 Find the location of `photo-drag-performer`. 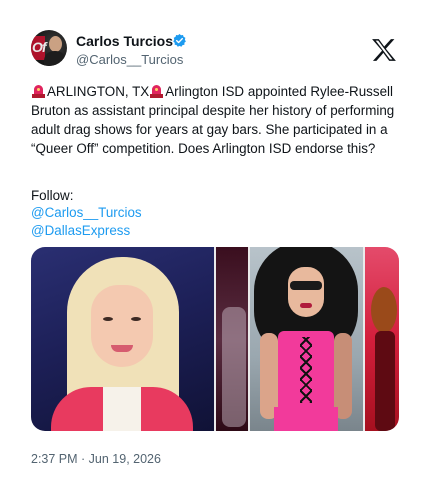

photo-drag-performer is located at coordinates (306, 339).